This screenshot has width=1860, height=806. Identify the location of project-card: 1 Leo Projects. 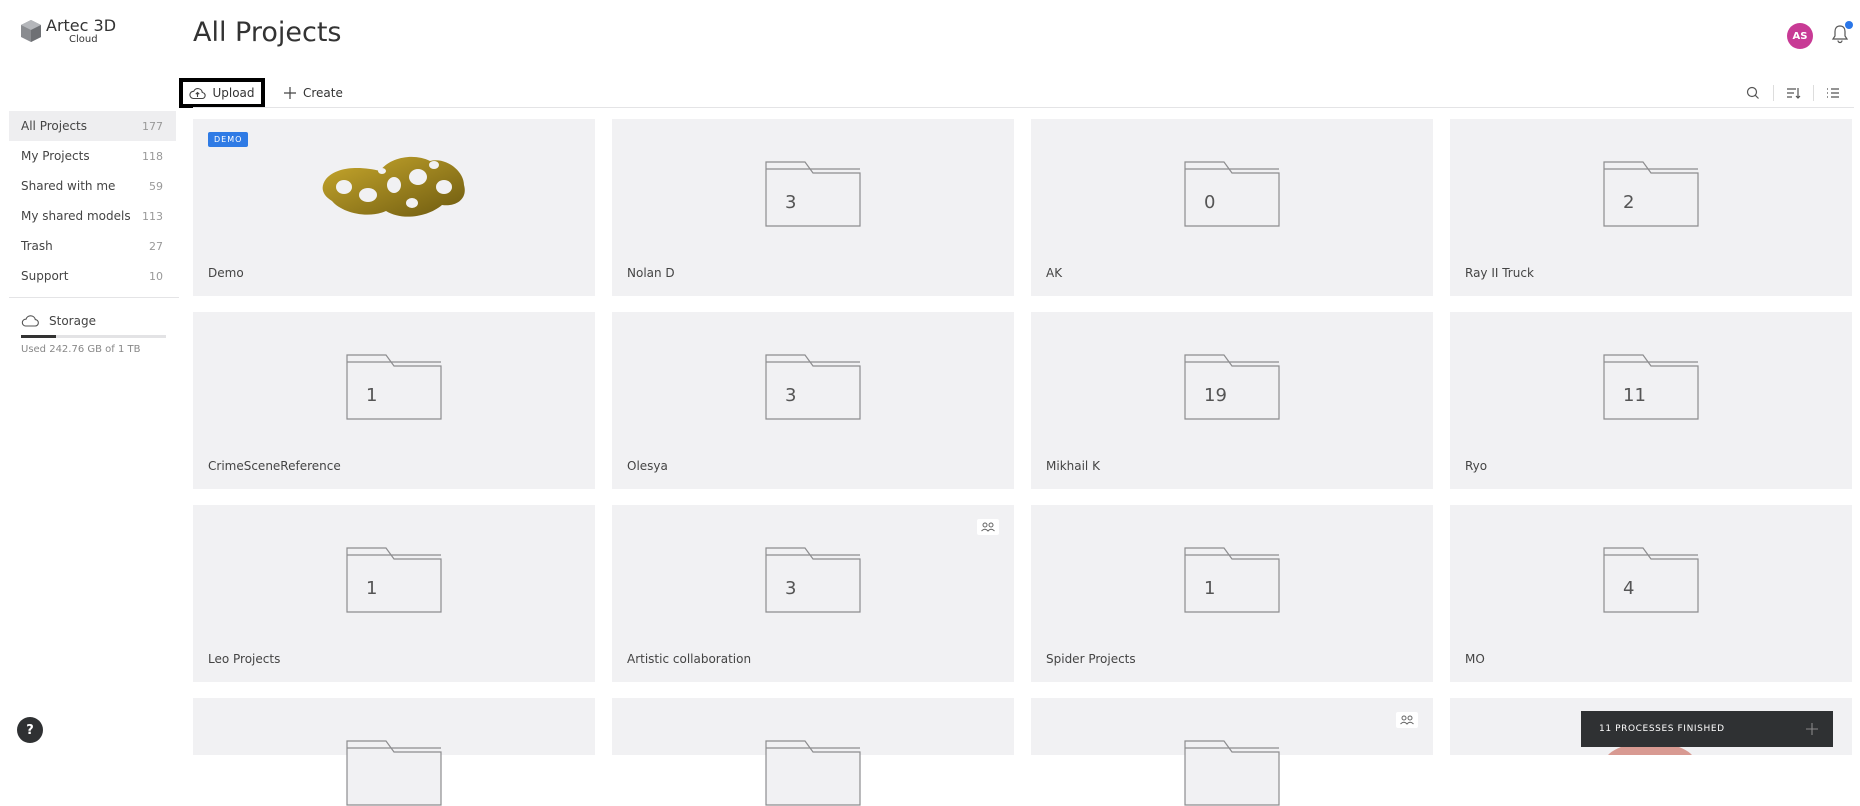
(394, 593).